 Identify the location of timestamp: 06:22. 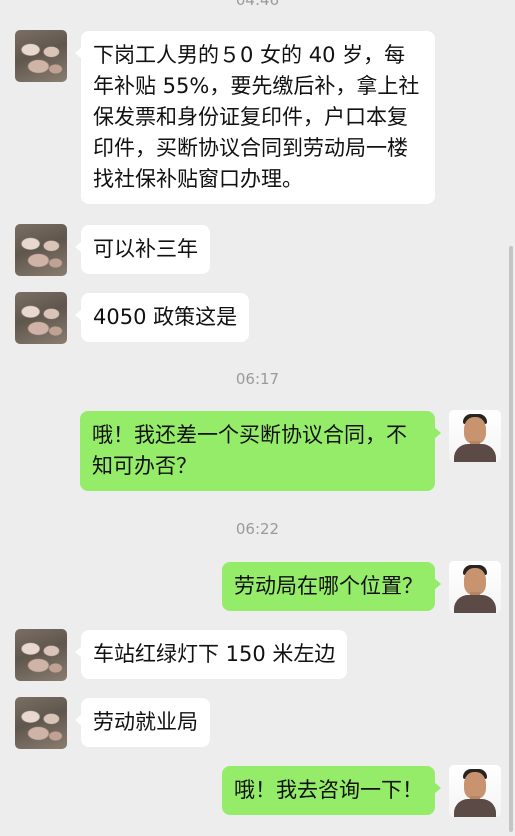
(257, 529).